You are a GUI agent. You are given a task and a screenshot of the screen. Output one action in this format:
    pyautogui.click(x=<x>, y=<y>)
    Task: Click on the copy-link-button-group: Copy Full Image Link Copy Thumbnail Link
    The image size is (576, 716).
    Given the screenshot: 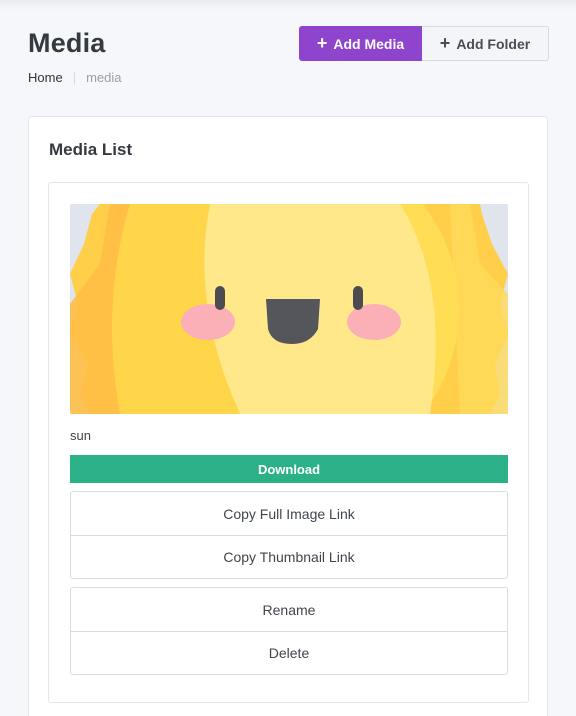 What is the action you would take?
    pyautogui.click(x=289, y=535)
    